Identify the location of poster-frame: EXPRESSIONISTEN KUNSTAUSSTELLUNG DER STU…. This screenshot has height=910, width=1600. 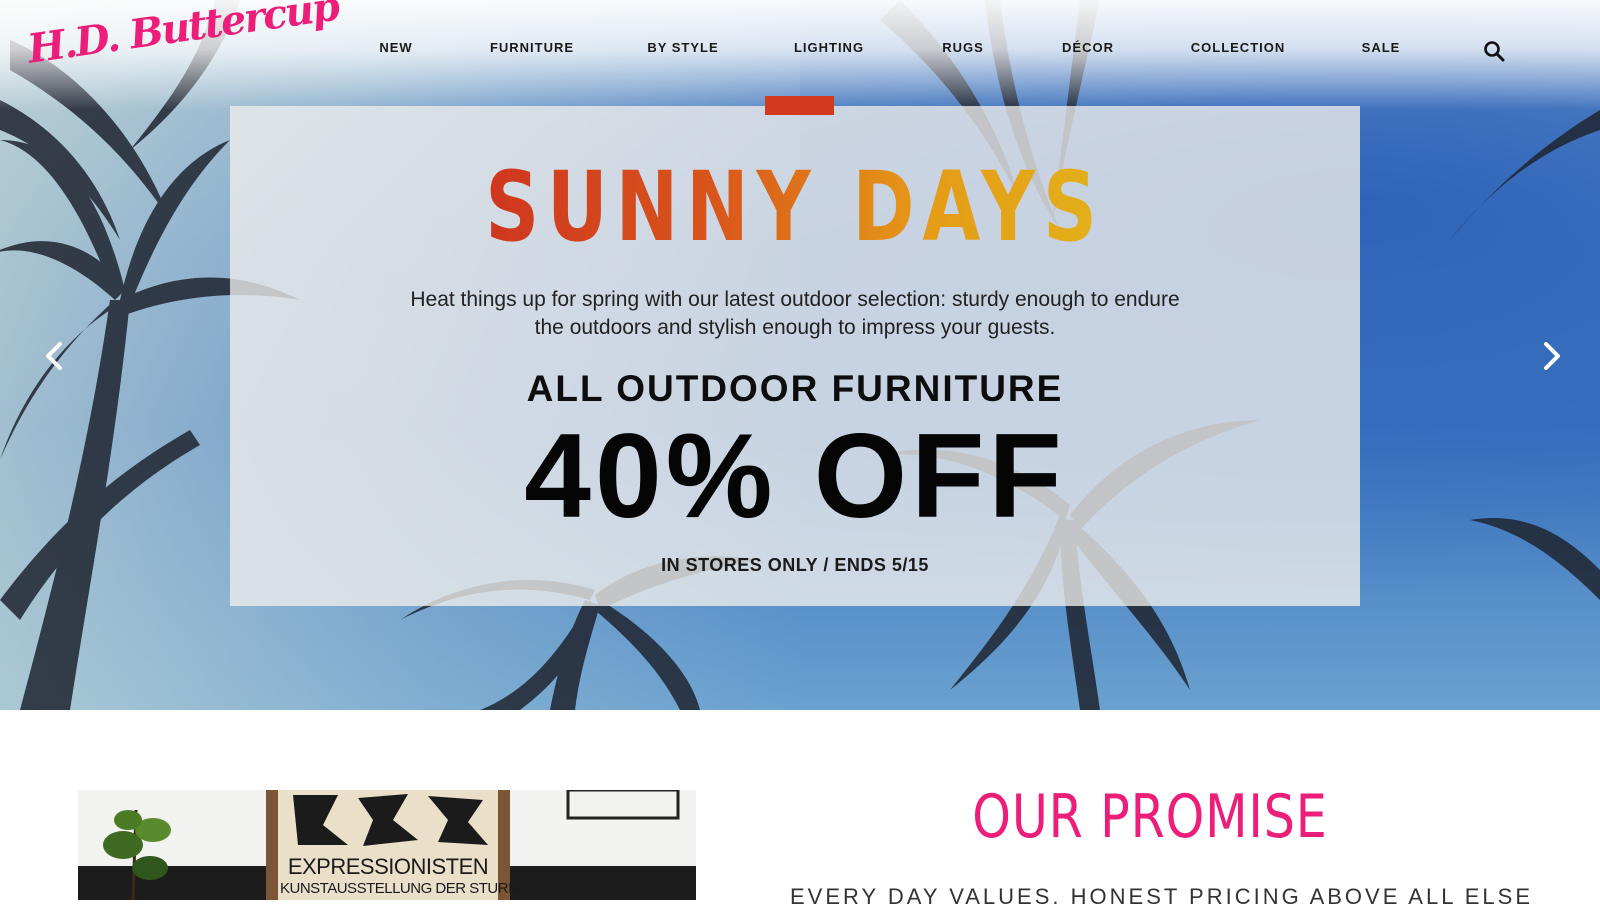
(393, 845).